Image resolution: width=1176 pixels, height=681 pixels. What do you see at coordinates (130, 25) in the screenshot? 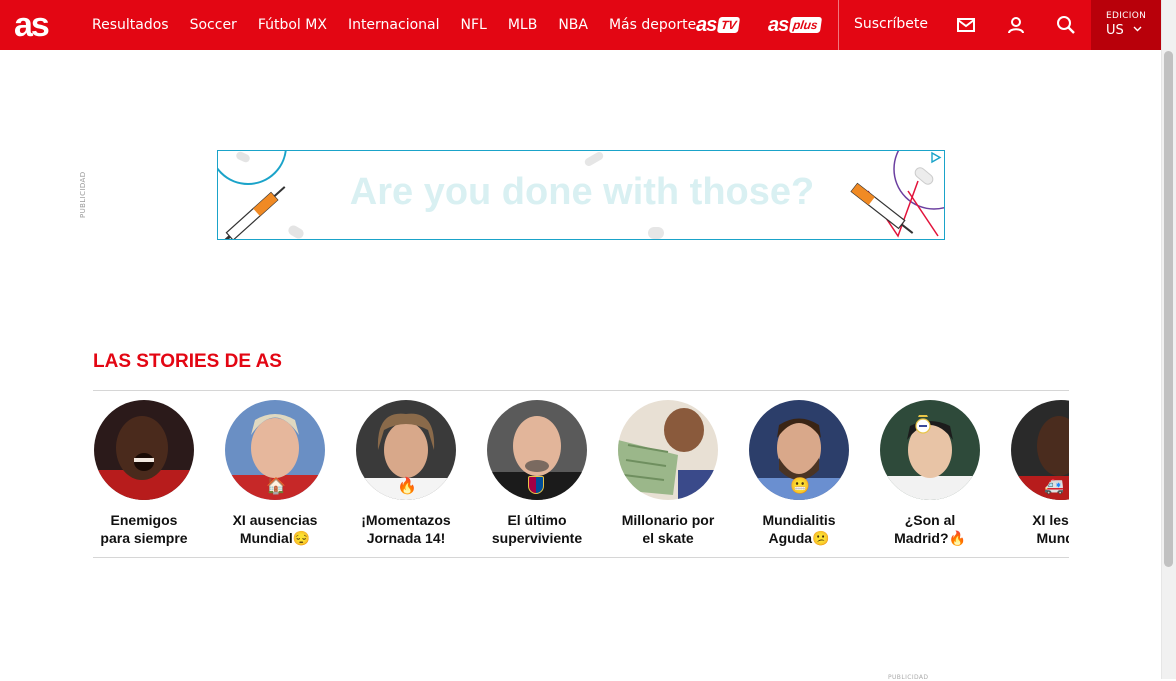
I see `nav-resultados: Resultados` at bounding box center [130, 25].